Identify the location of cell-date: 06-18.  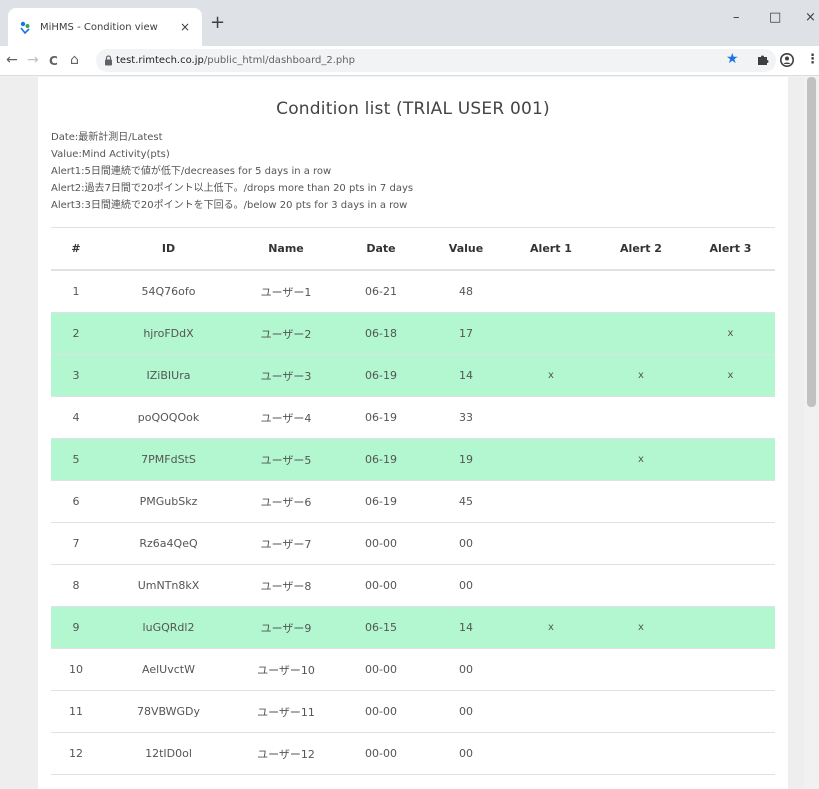
(381, 333).